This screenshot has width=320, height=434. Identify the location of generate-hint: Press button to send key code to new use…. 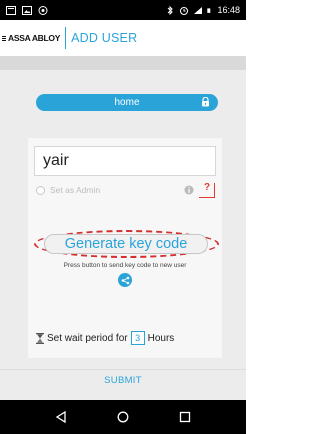
(125, 265).